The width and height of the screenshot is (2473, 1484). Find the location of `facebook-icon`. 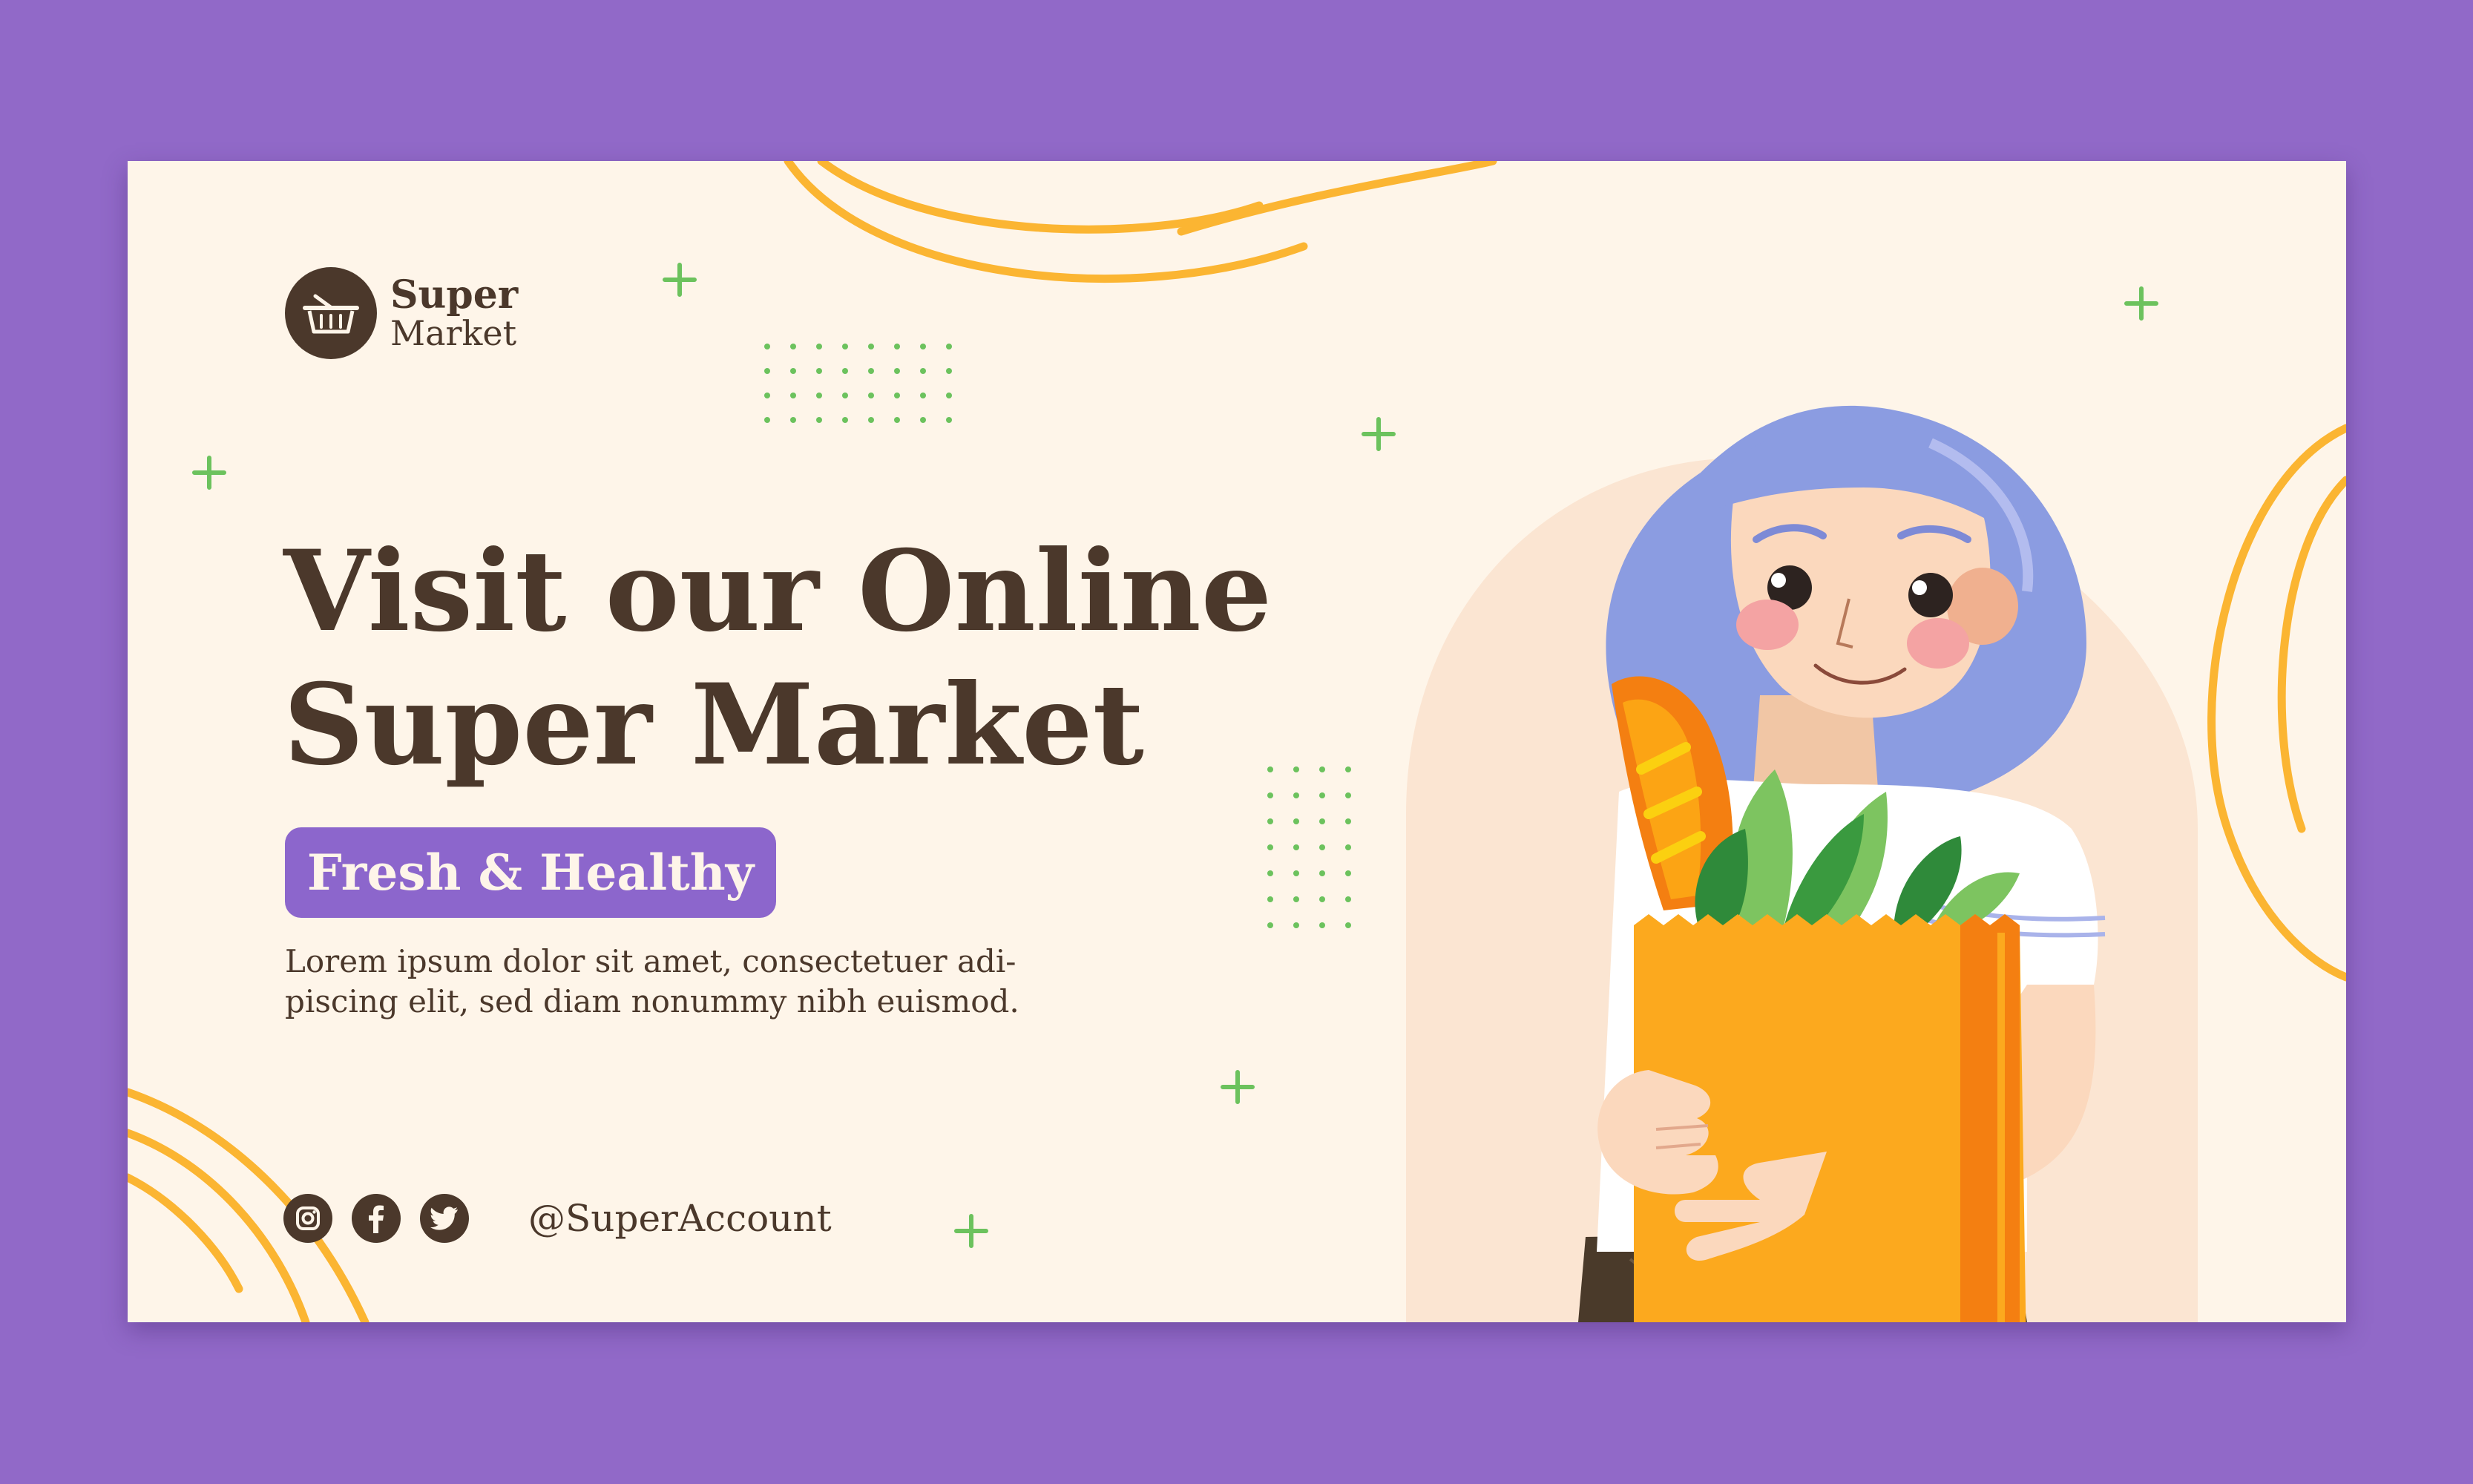

facebook-icon is located at coordinates (377, 1218).